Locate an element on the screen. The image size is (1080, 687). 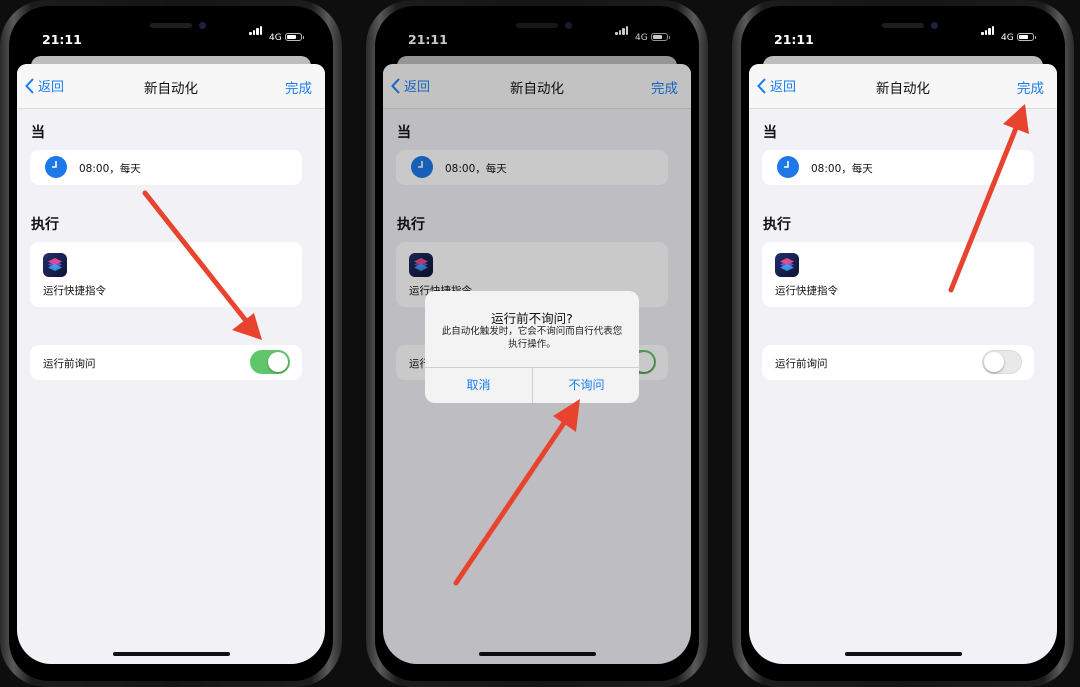
arrow-to-done is located at coordinates (988, 198).